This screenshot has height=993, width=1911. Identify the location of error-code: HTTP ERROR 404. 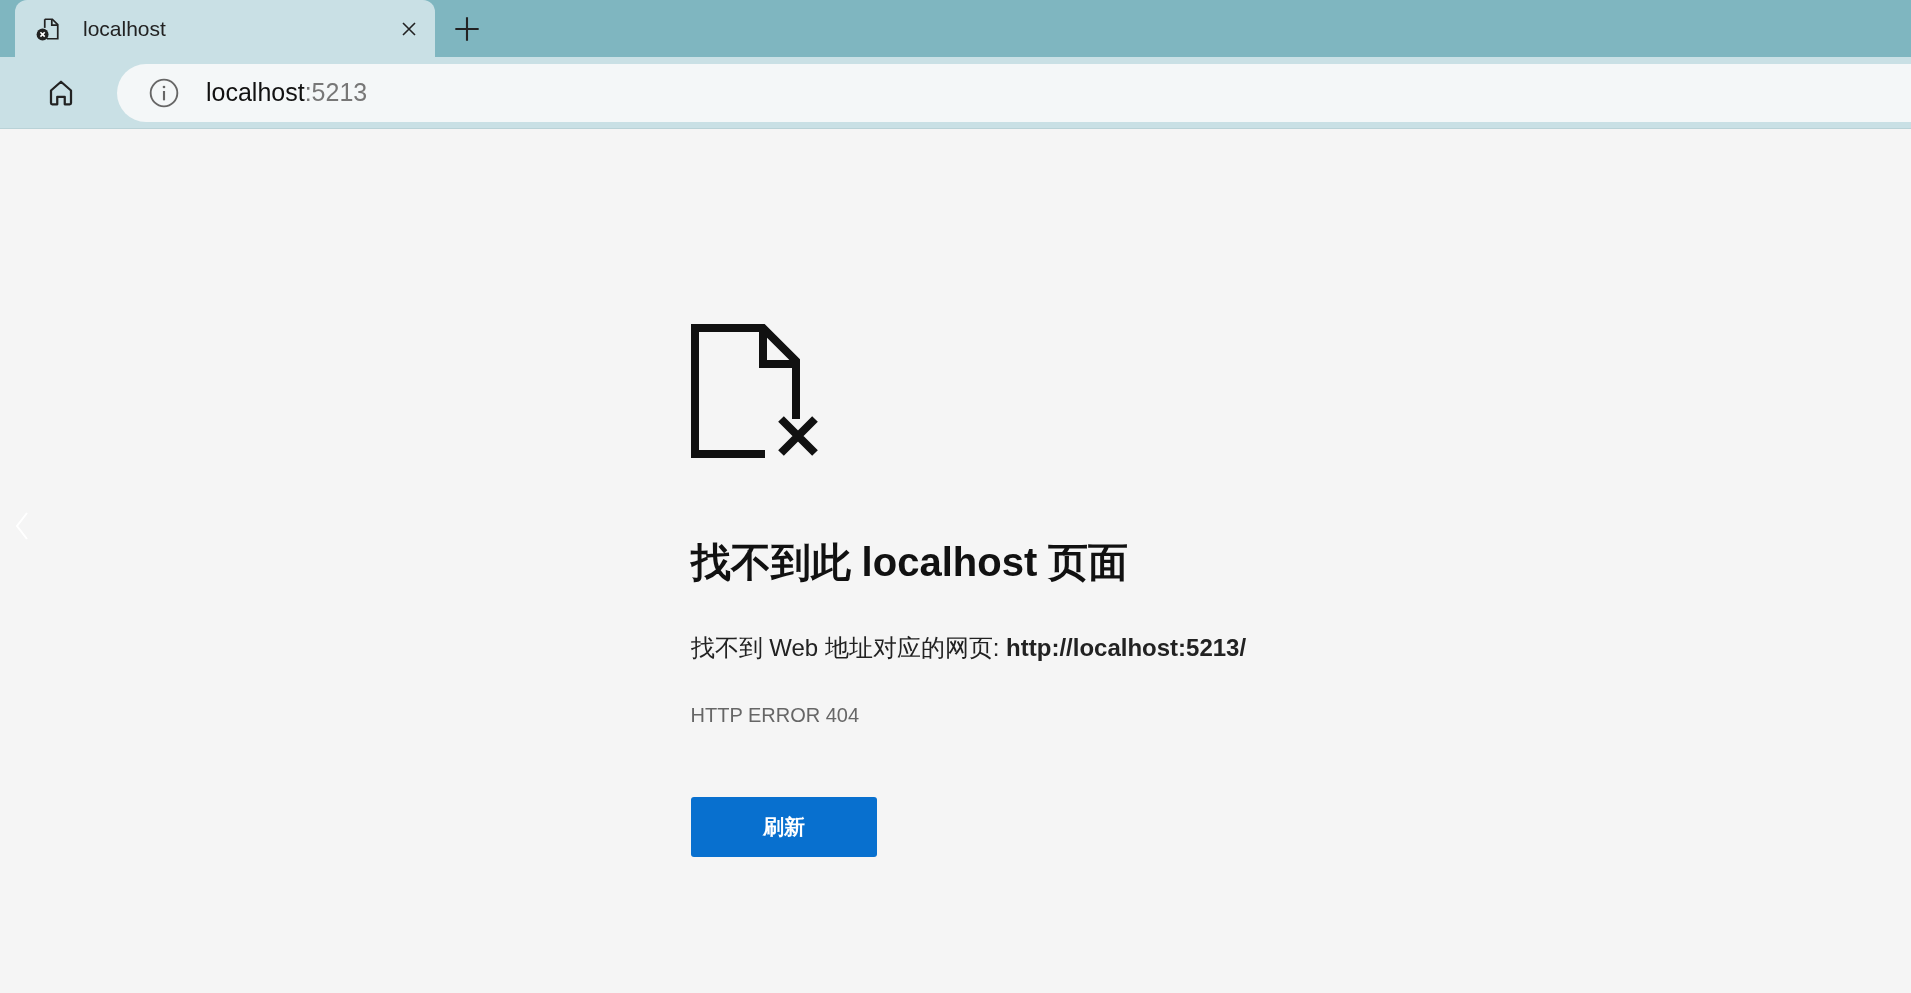
(775, 715).